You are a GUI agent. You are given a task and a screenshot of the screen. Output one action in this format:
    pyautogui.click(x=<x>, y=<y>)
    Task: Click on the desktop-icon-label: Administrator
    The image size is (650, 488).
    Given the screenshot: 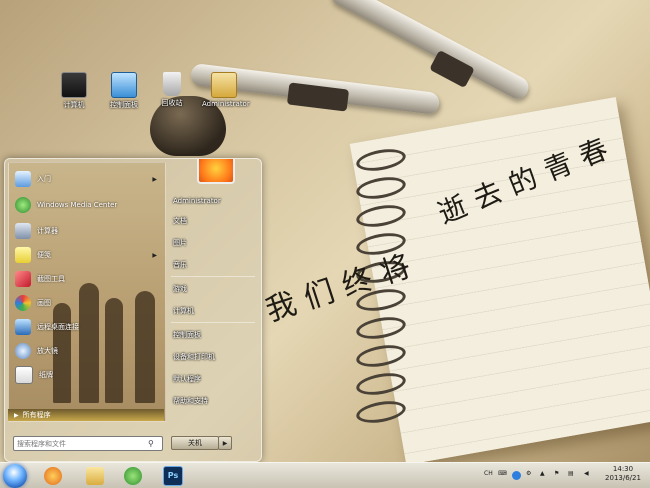 What is the action you would take?
    pyautogui.click(x=226, y=104)
    